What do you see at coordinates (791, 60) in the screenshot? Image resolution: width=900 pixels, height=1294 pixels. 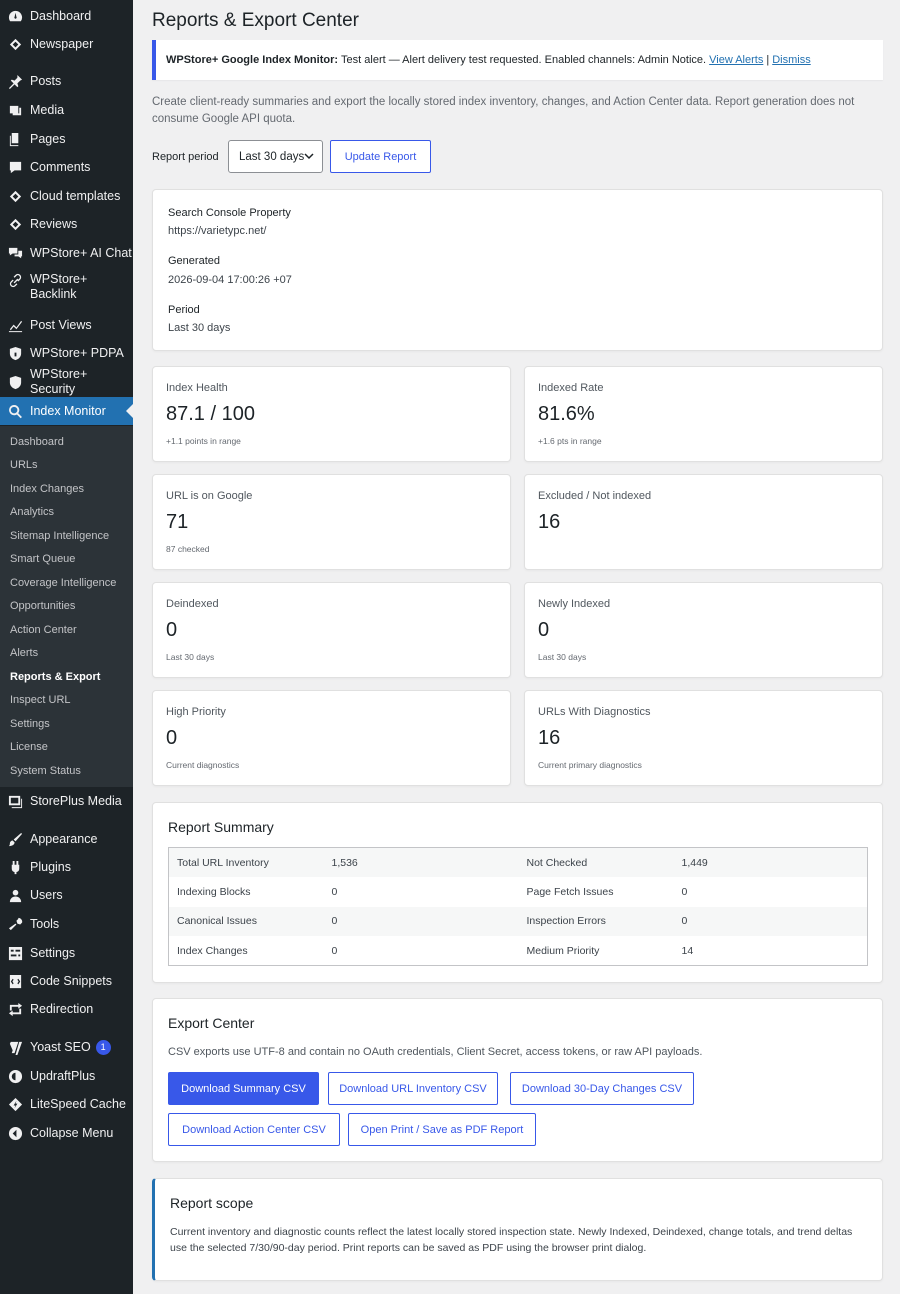 I see `dismiss-link: Dismiss` at bounding box center [791, 60].